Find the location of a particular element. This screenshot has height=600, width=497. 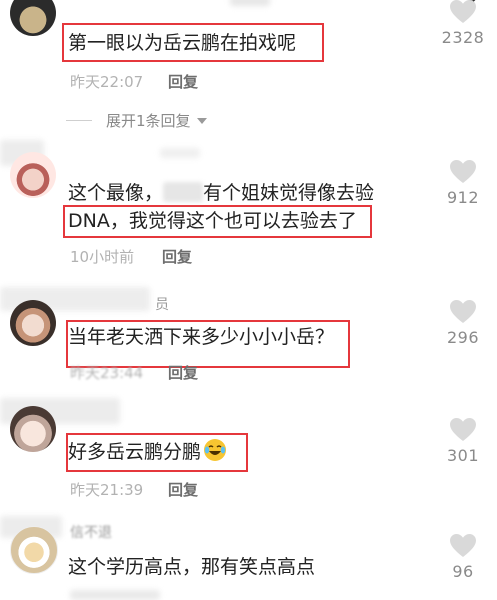

like-count: 912 is located at coordinates (463, 197).